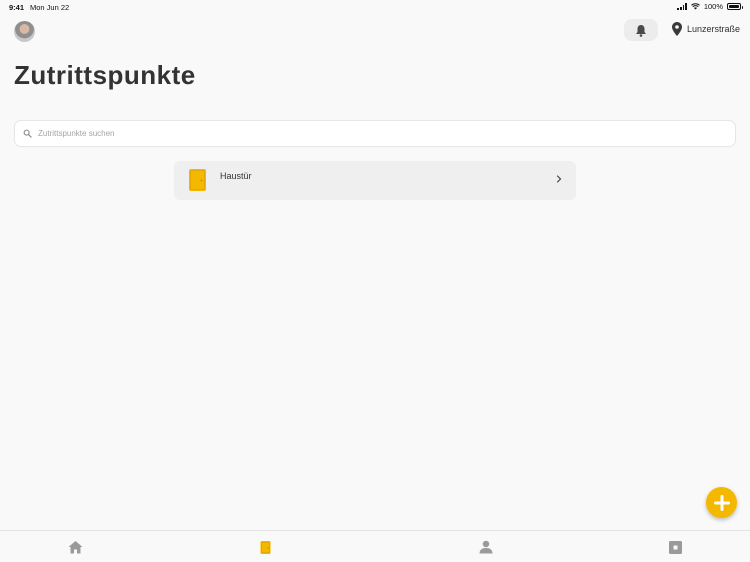  I want to click on tab-more, so click(675, 547).